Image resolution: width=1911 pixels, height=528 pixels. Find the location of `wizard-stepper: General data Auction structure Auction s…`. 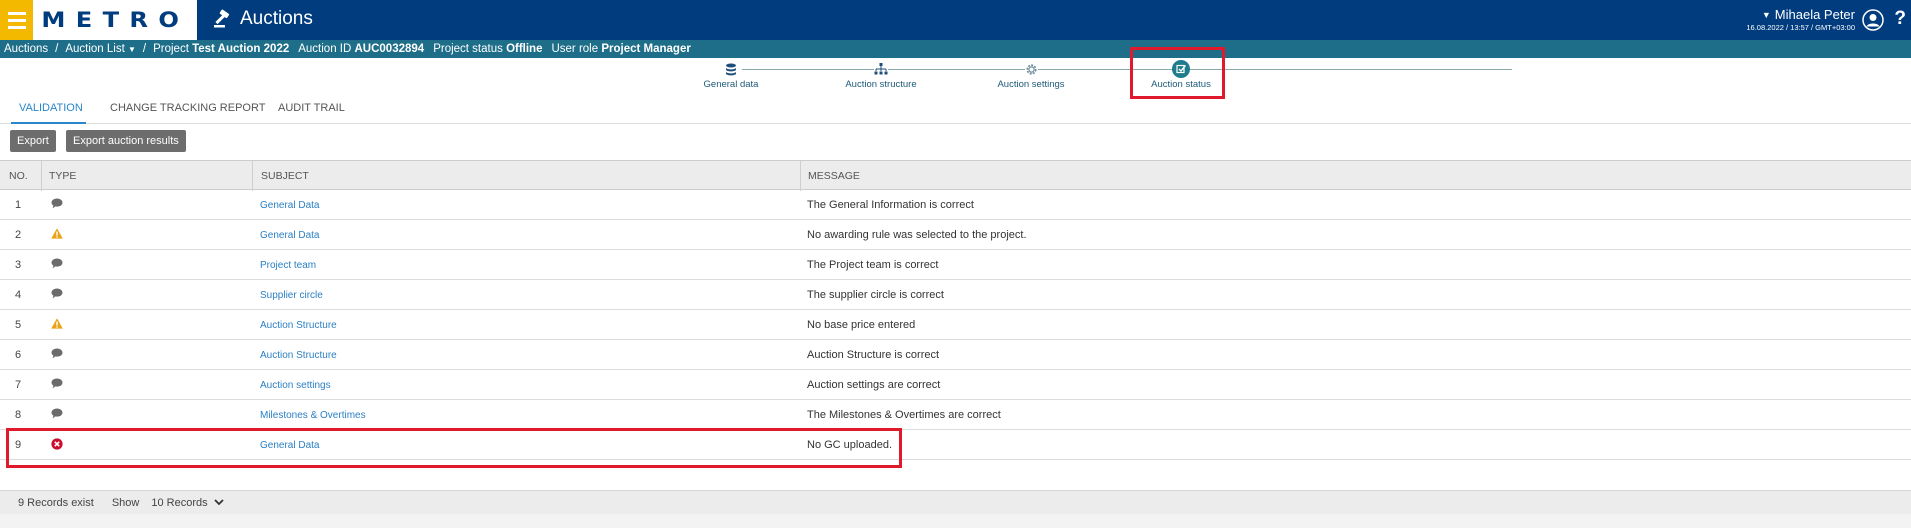

wizard-stepper: General data Auction structure Auction s… is located at coordinates (955, 76).